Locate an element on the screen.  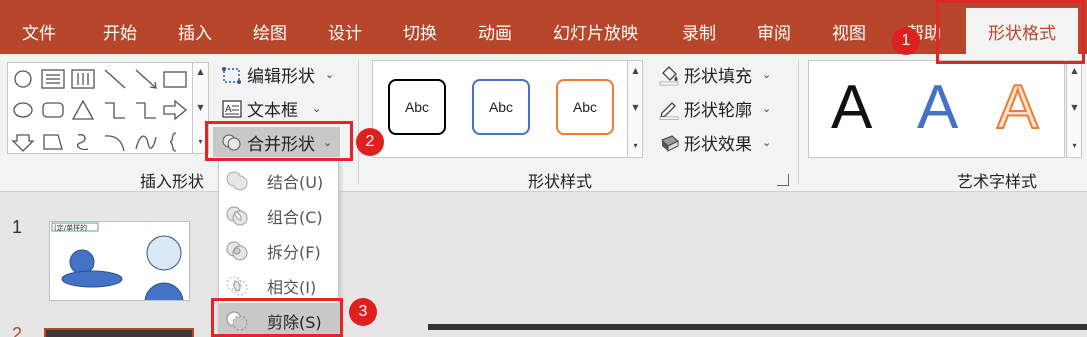
edit-shape-button: 编辑形状 ⌄ is located at coordinates (277, 74).